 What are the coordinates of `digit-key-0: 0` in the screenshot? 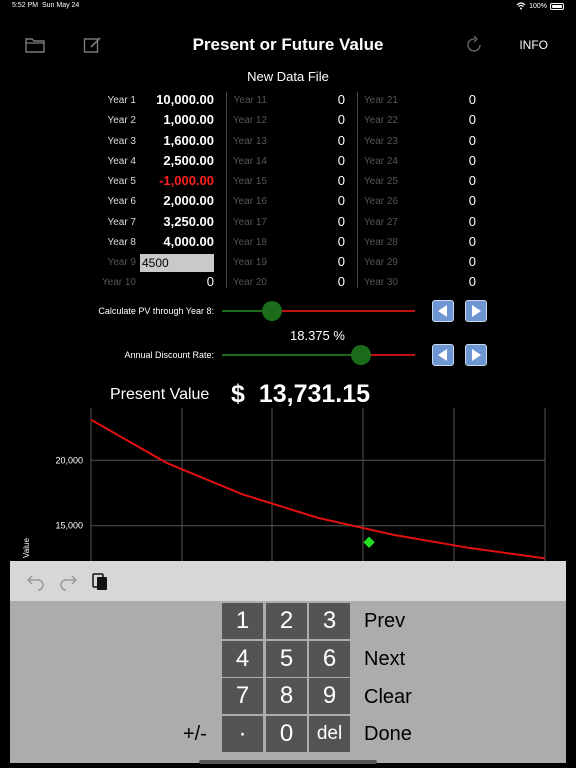 It's located at (286, 734).